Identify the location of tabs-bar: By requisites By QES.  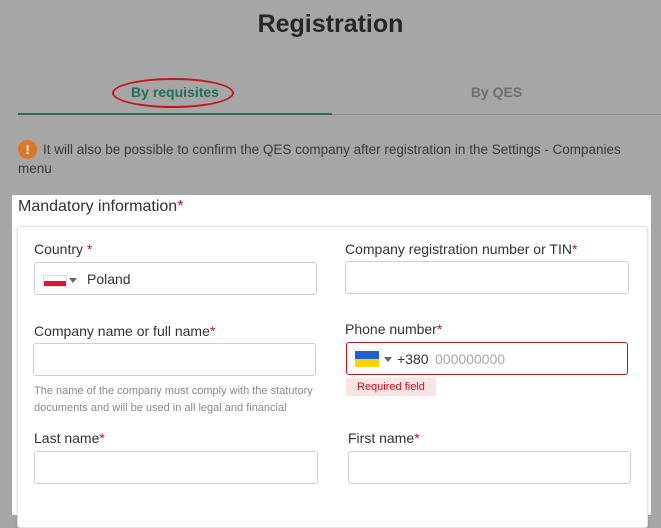
(339, 94).